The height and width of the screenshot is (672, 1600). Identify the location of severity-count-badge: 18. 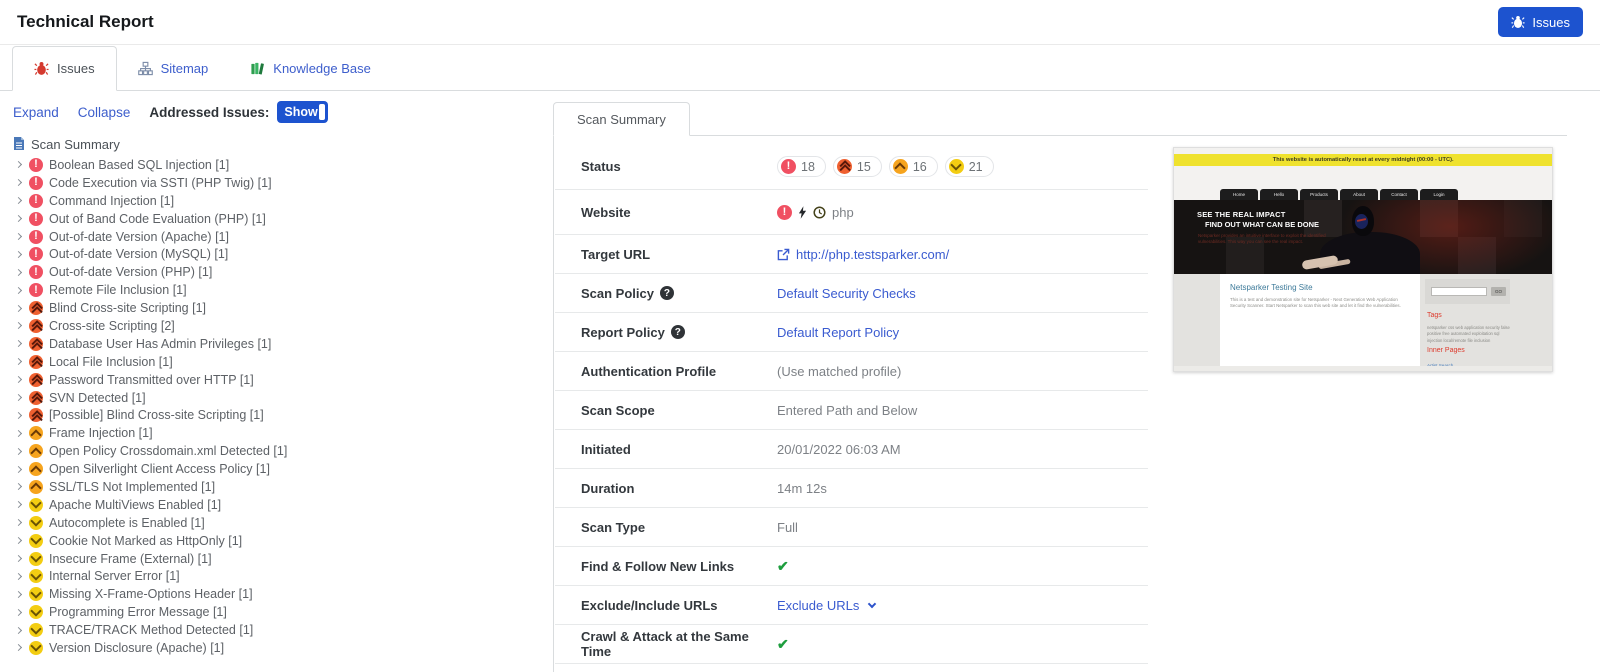
(801, 166).